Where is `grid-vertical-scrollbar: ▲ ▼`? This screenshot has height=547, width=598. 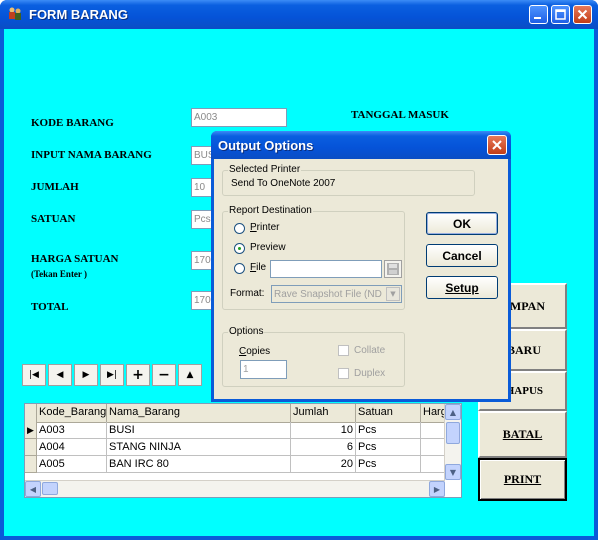 grid-vertical-scrollbar: ▲ ▼ is located at coordinates (452, 442).